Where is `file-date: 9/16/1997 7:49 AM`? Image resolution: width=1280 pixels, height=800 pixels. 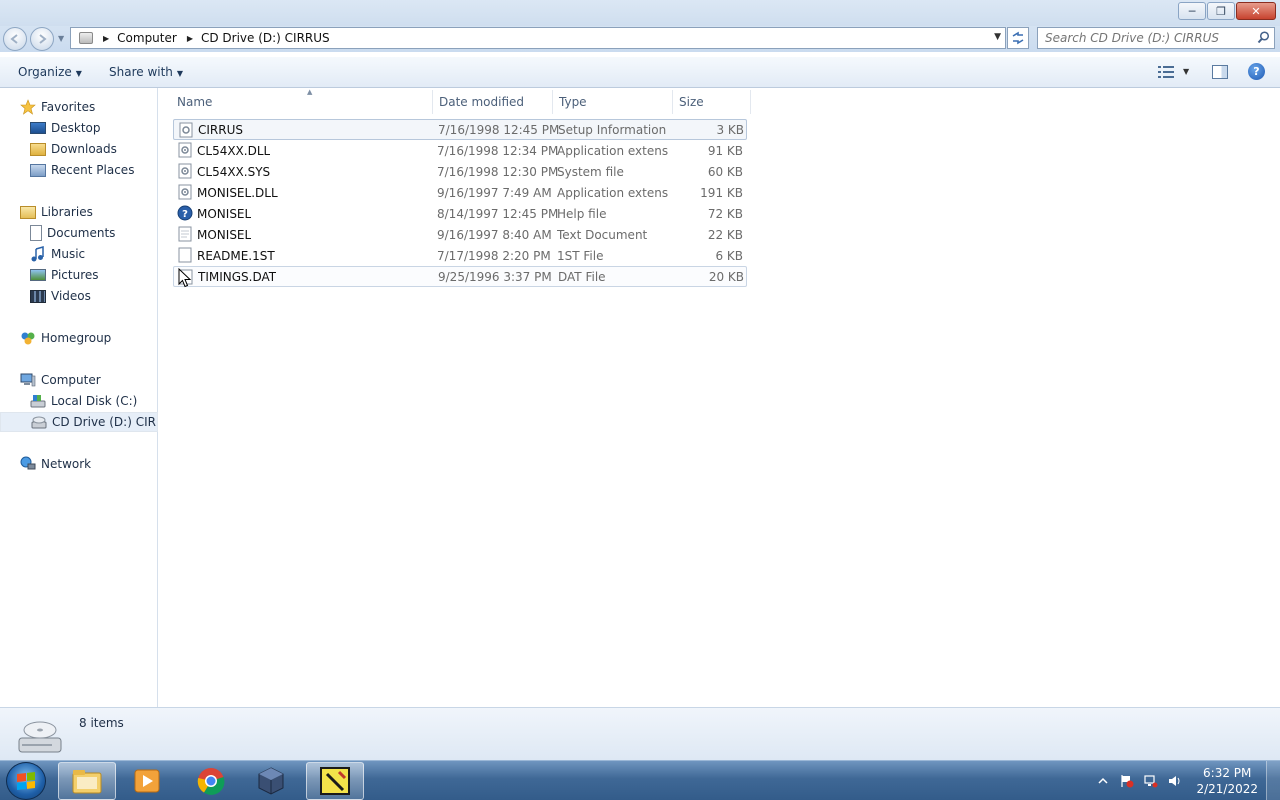 file-date: 9/16/1997 7:49 AM is located at coordinates (494, 192).